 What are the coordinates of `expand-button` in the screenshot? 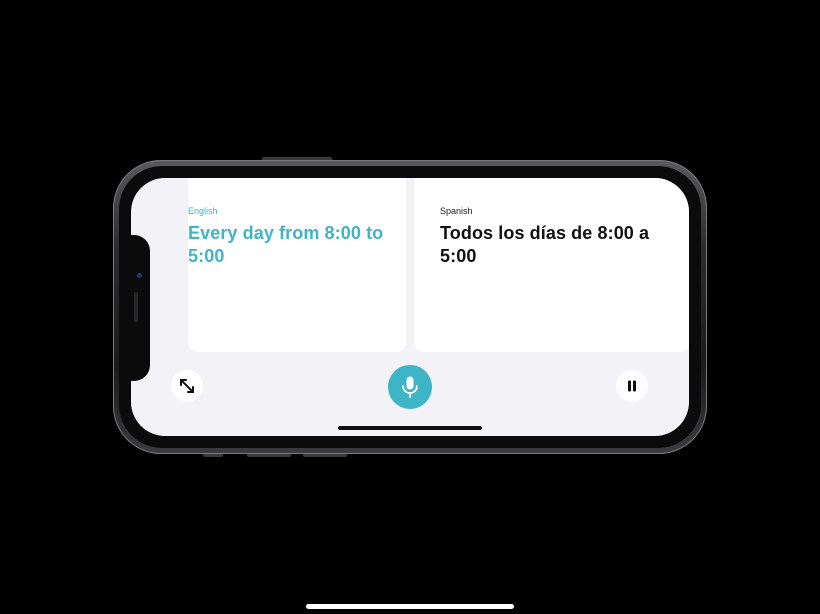 It's located at (187, 386).